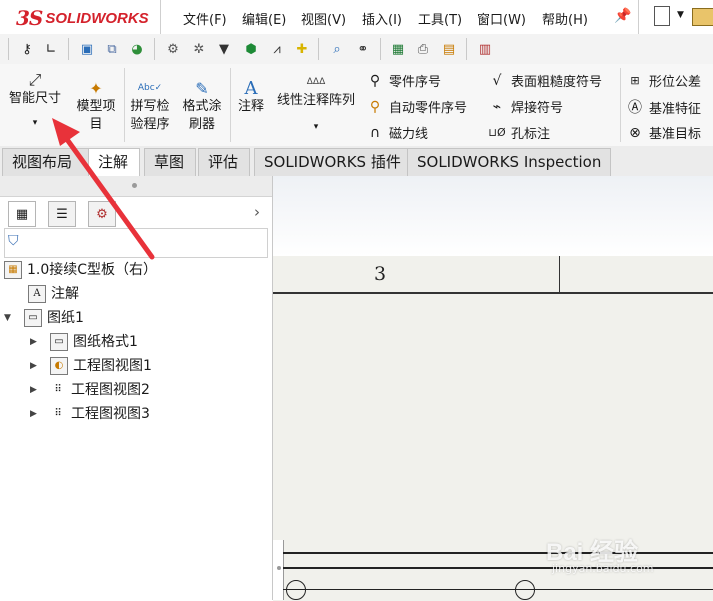 This screenshot has width=713, height=601. Describe the element at coordinates (622, 16) in the screenshot. I see `pin-icon: 📌` at that location.